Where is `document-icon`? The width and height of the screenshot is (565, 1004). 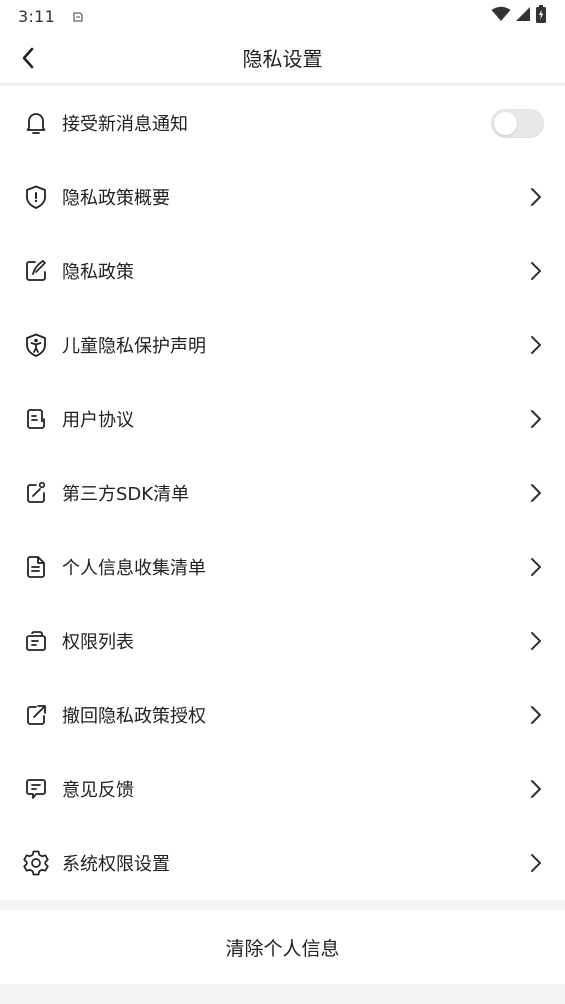
document-icon is located at coordinates (36, 419).